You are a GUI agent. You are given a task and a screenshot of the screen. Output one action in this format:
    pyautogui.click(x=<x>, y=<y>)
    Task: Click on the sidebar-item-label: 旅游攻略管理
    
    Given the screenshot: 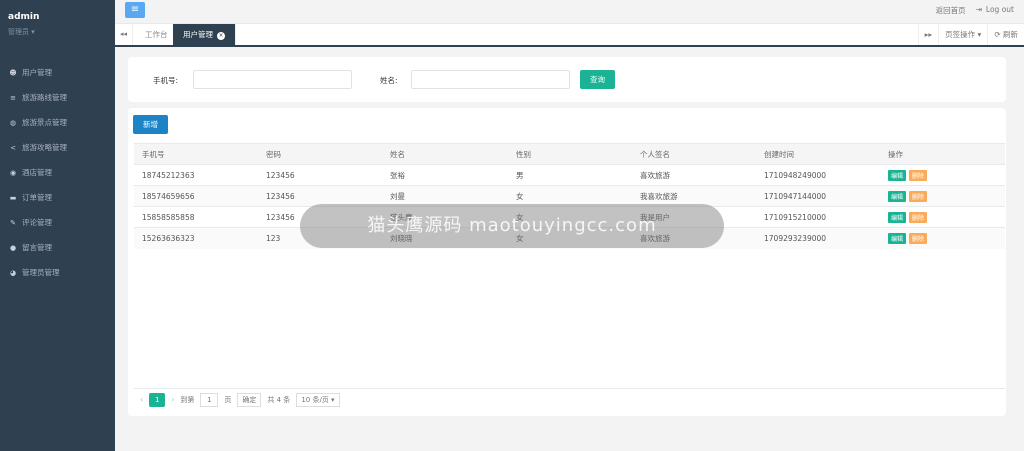 What is the action you would take?
    pyautogui.click(x=44, y=147)
    